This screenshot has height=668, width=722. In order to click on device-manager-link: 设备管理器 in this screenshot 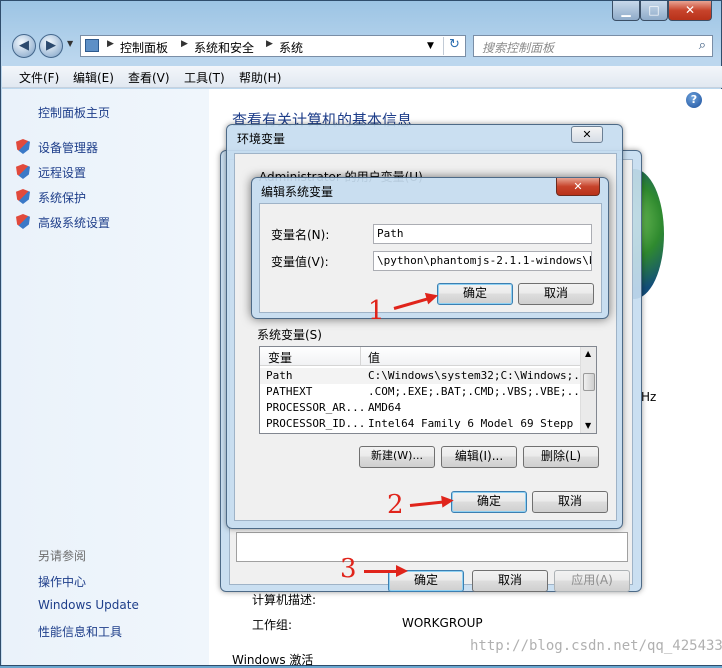, I will do `click(68, 147)`.